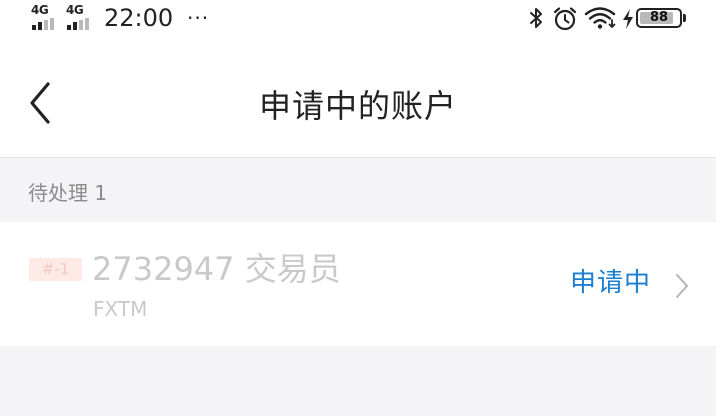  I want to click on application-status: 申请中, so click(611, 283).